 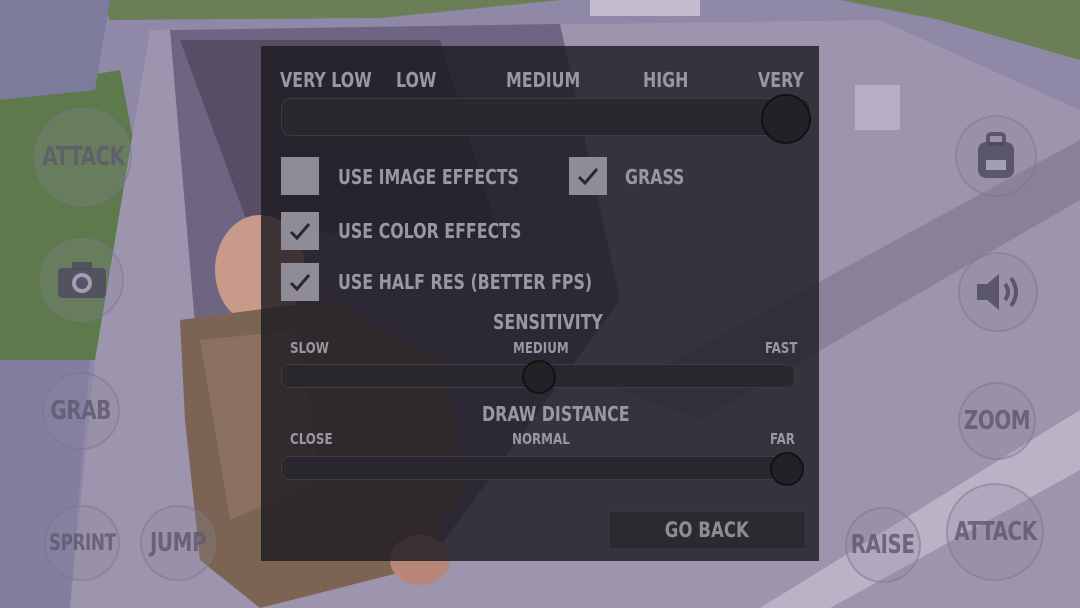 What do you see at coordinates (786, 119) in the screenshot?
I see `quality-slider-handle` at bounding box center [786, 119].